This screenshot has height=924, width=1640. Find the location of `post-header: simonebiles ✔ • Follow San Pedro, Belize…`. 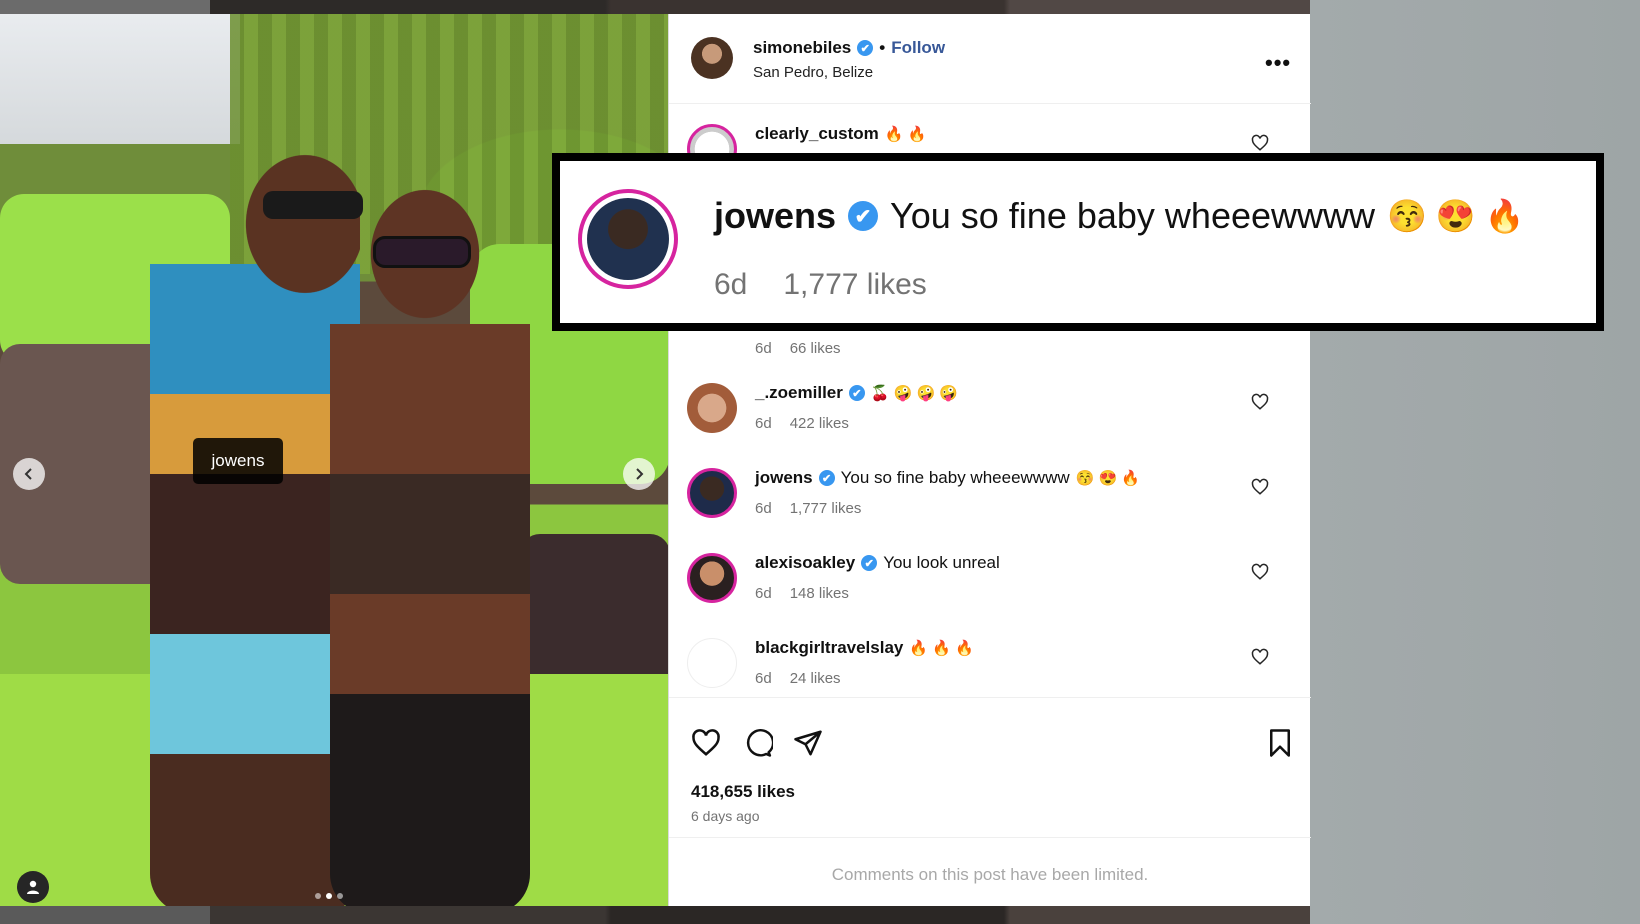

post-header: simonebiles ✔ • Follow San Pedro, Belize… is located at coordinates (990, 59).